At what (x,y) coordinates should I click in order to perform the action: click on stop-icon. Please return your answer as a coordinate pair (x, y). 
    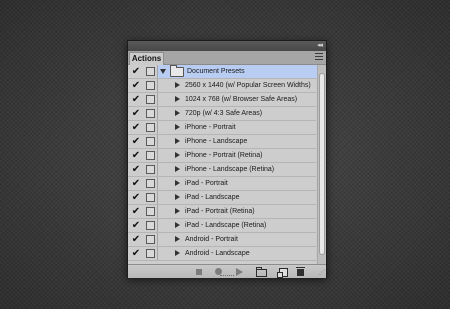
    Looking at the image, I should click on (199, 272).